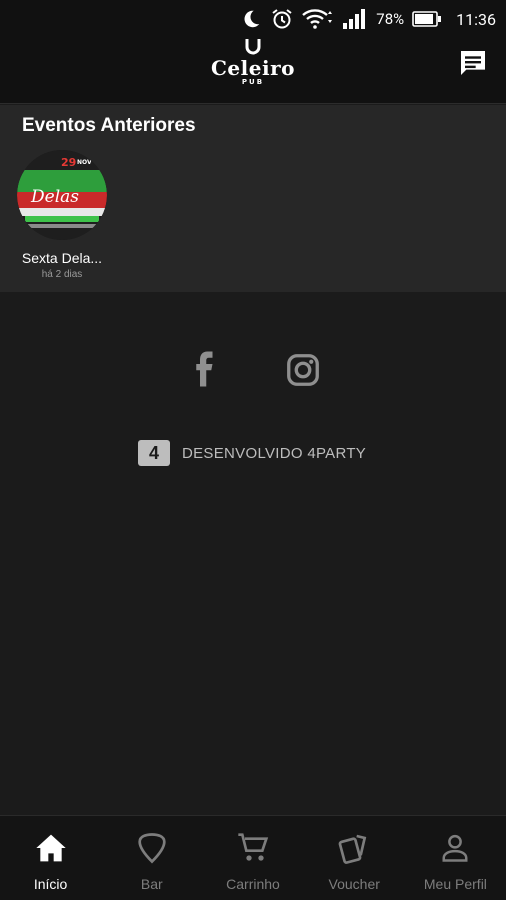 Image resolution: width=506 pixels, height=900 pixels. I want to click on battery-percent: 78%, so click(390, 19).